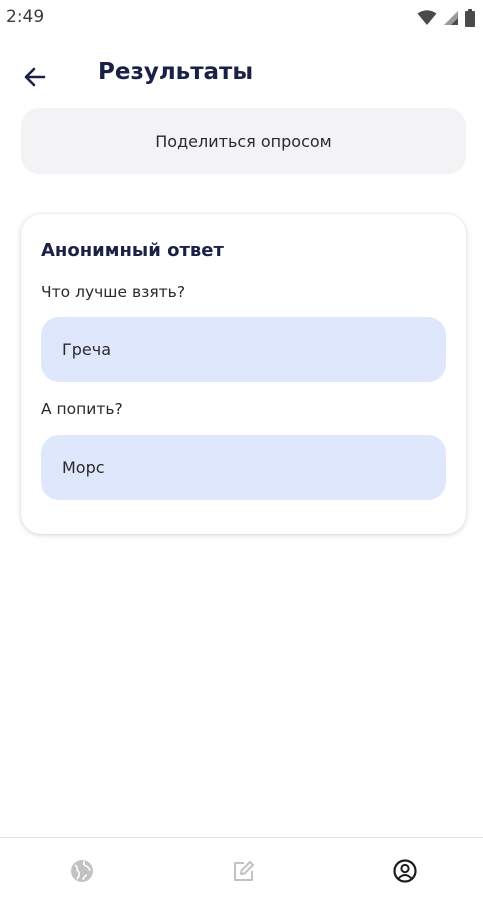  I want to click on nav-item-profile, so click(405, 873).